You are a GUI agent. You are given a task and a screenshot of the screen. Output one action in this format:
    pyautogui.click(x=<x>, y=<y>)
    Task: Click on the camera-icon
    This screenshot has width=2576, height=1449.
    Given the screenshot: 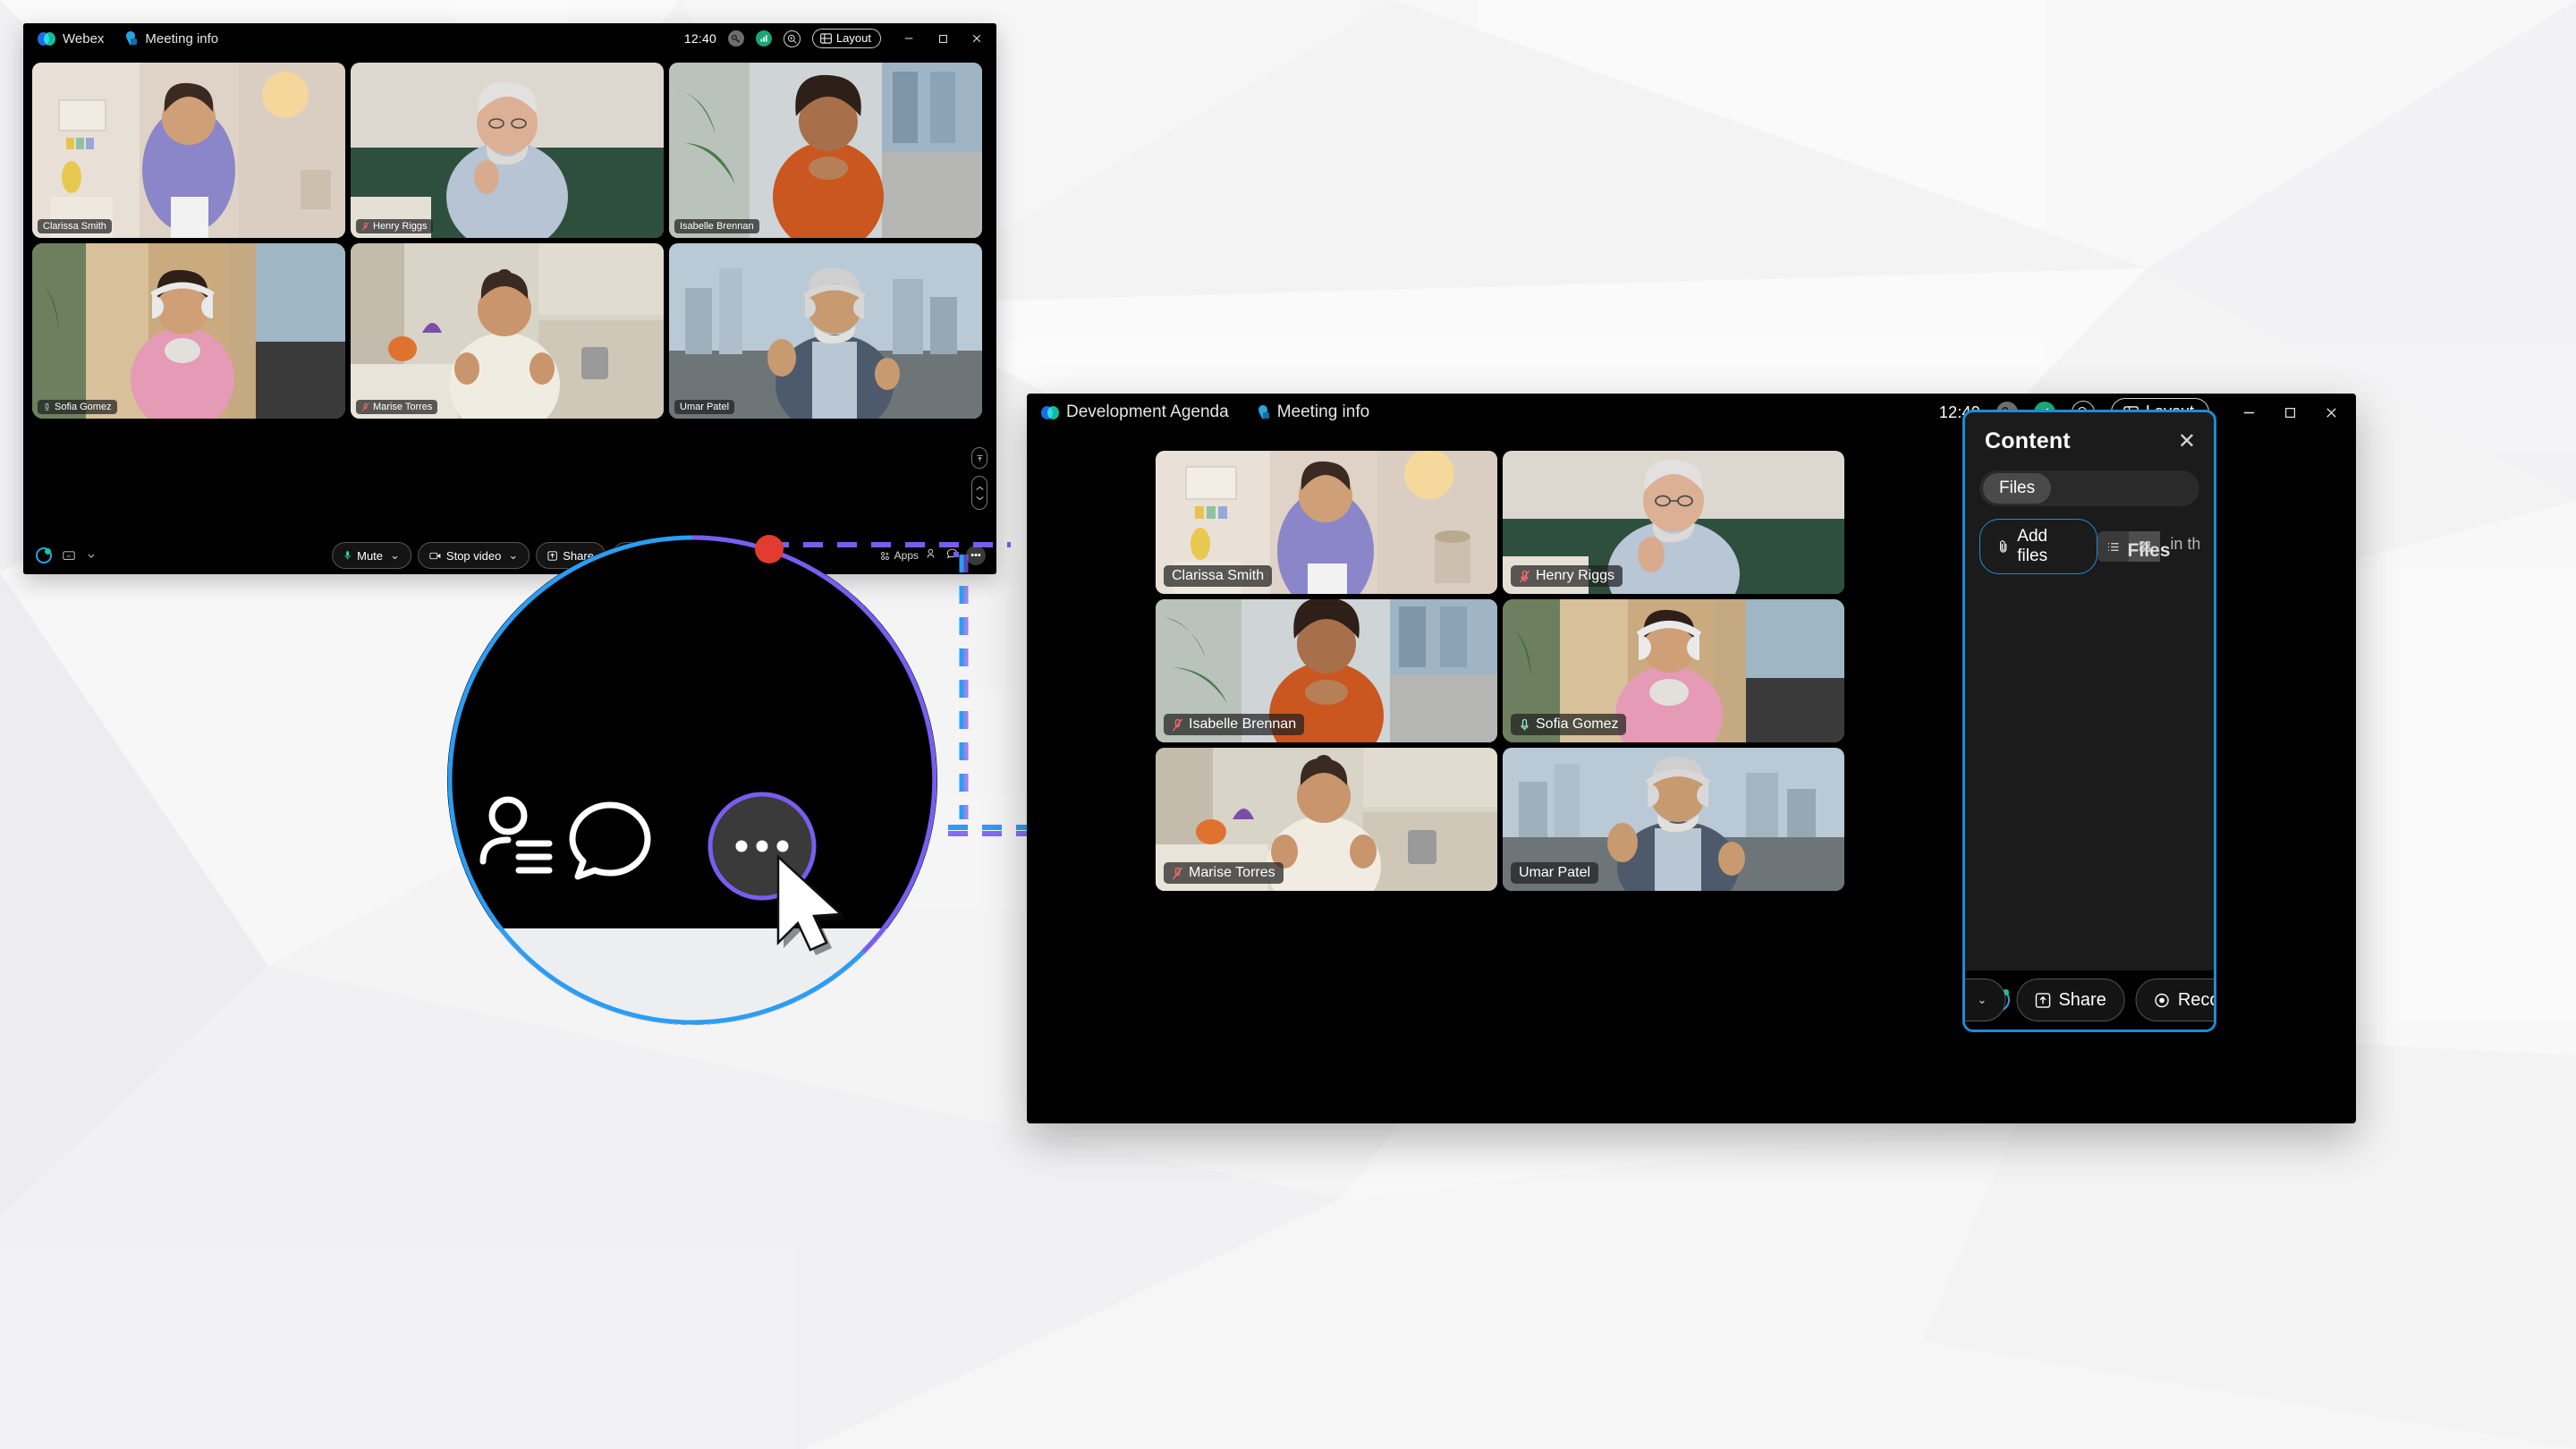 What is the action you would take?
    pyautogui.click(x=435, y=555)
    